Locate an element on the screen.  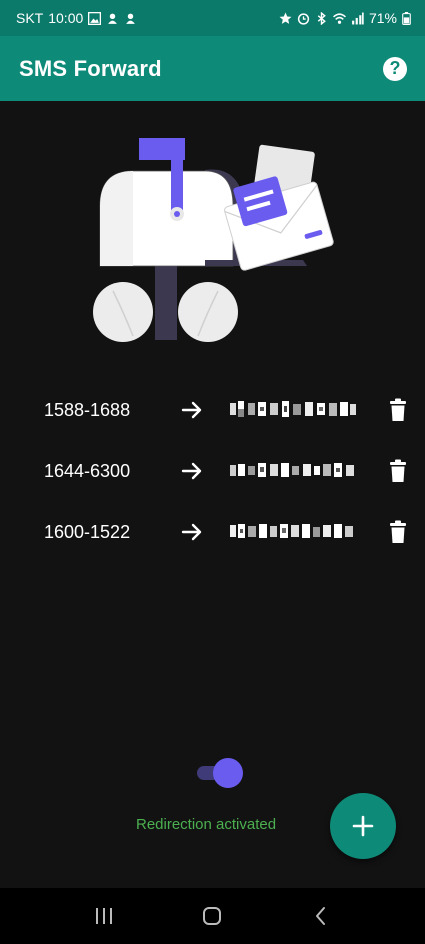
gallery-icon is located at coordinates (95, 18).